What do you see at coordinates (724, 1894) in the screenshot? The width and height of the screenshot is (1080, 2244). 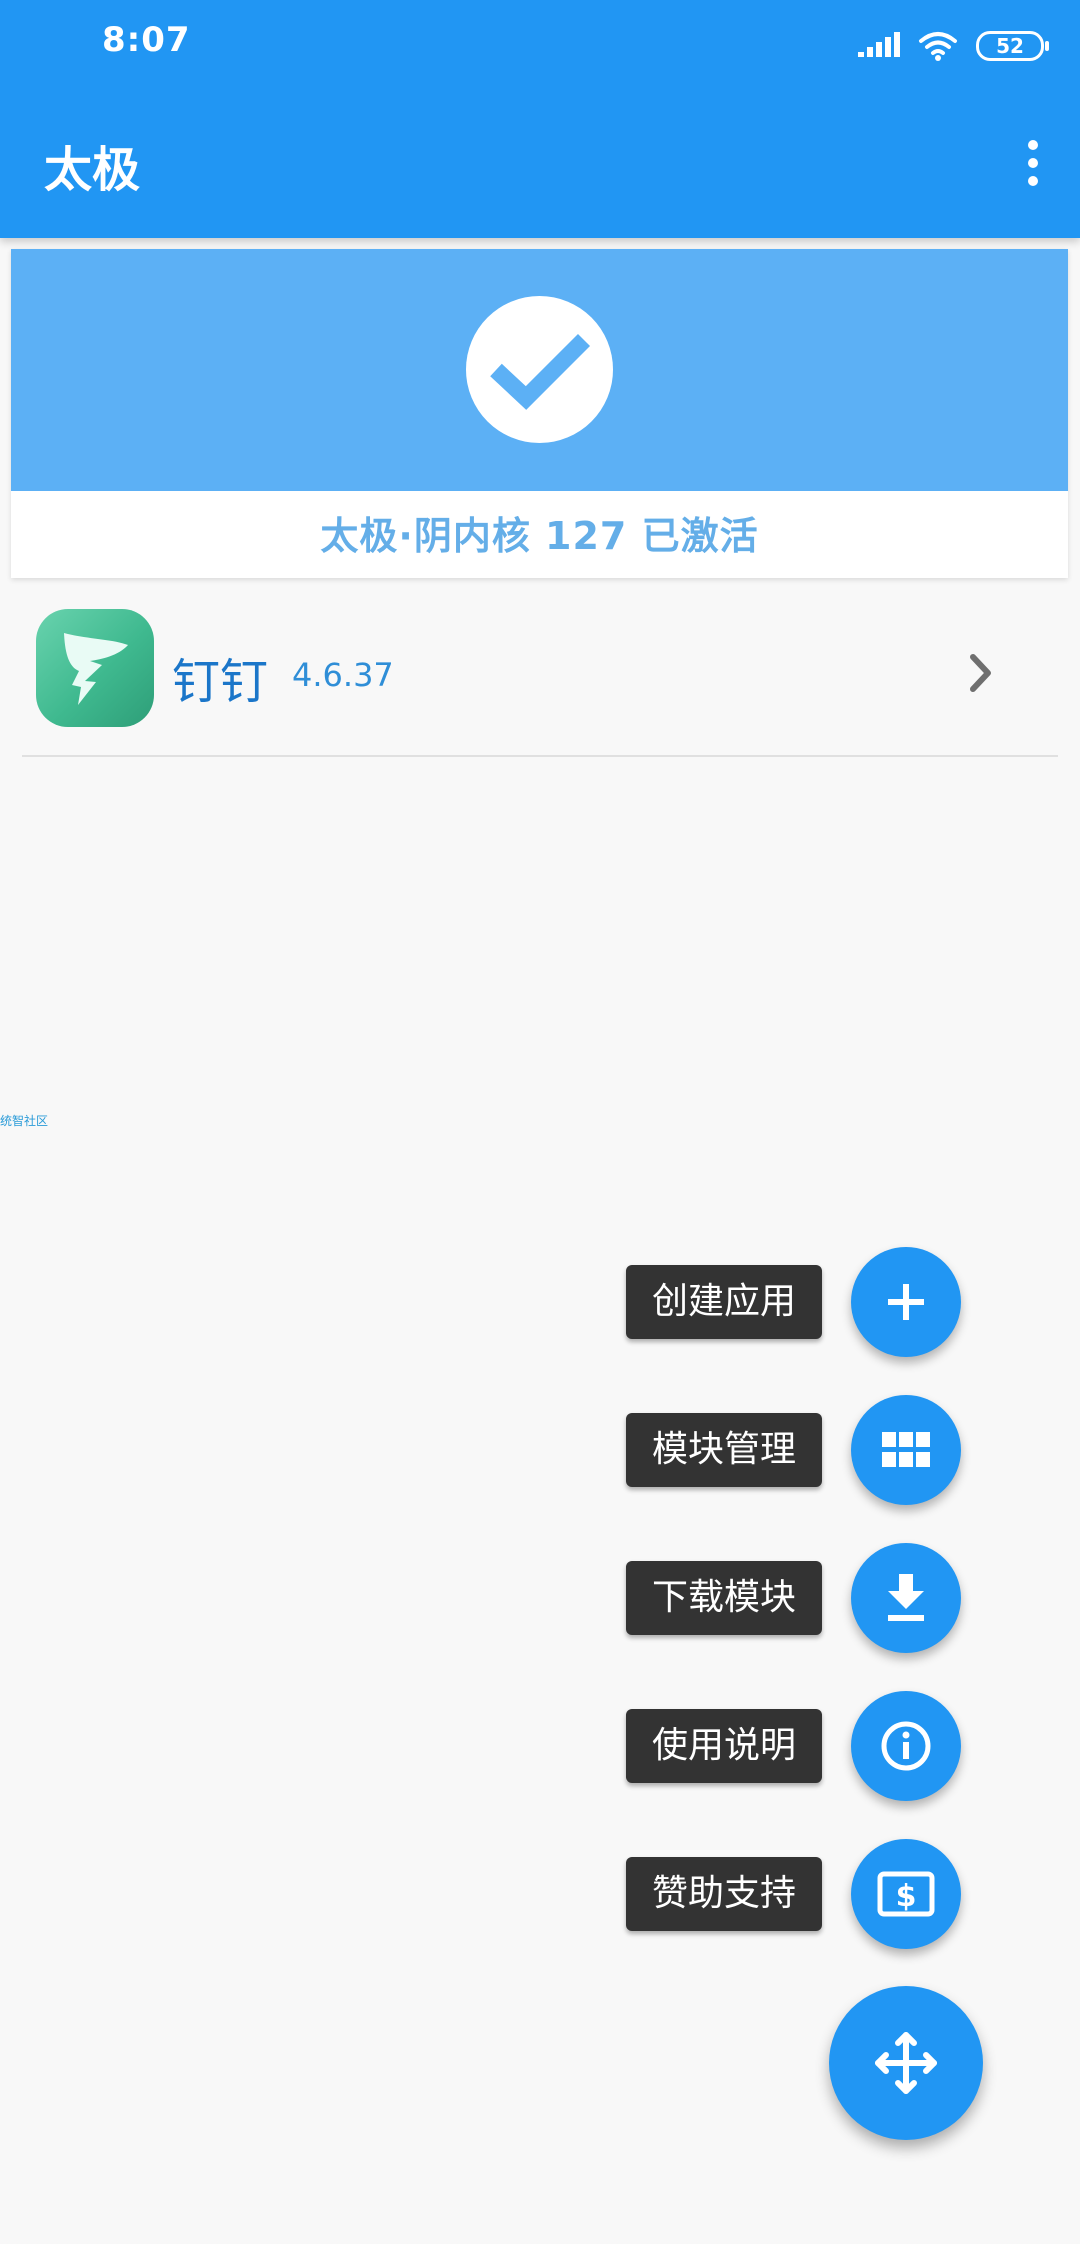 I see `sponsor-support-label: 赞助支持` at bounding box center [724, 1894].